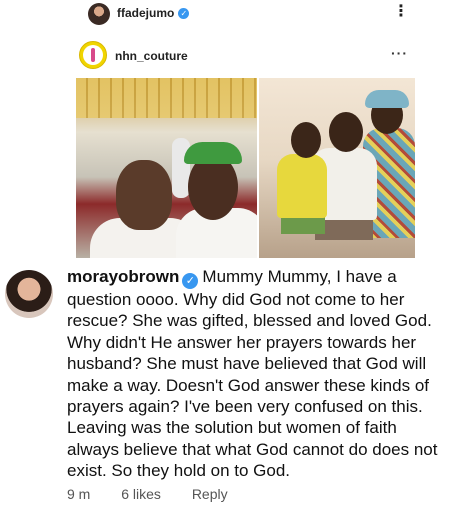 The width and height of the screenshot is (456, 513). What do you see at coordinates (210, 494) in the screenshot?
I see `reply-button: Reply` at bounding box center [210, 494].